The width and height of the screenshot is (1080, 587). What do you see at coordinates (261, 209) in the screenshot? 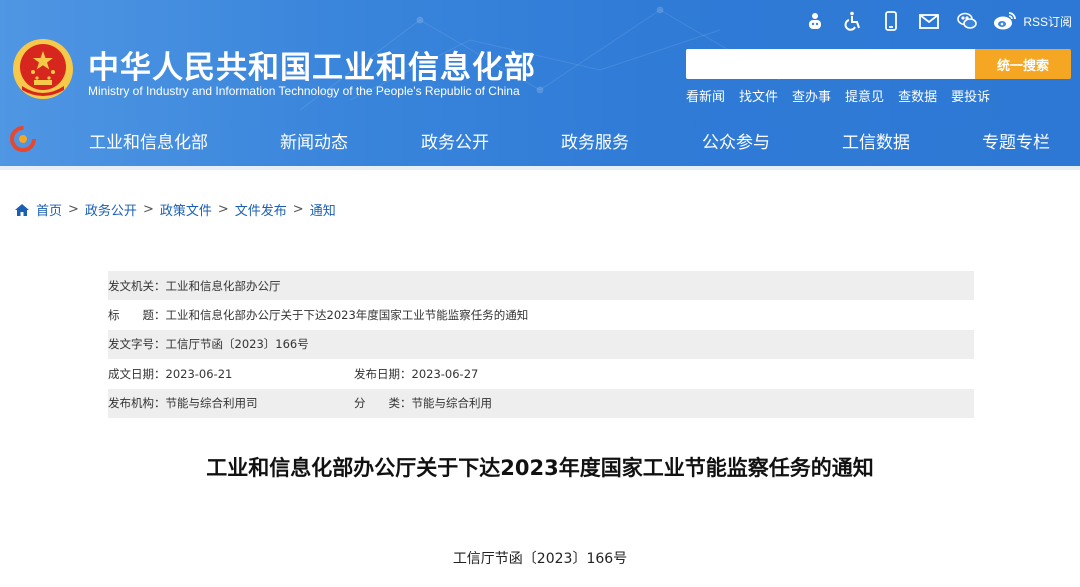
I see `breadcrumb-document-release: 文件发布` at bounding box center [261, 209].